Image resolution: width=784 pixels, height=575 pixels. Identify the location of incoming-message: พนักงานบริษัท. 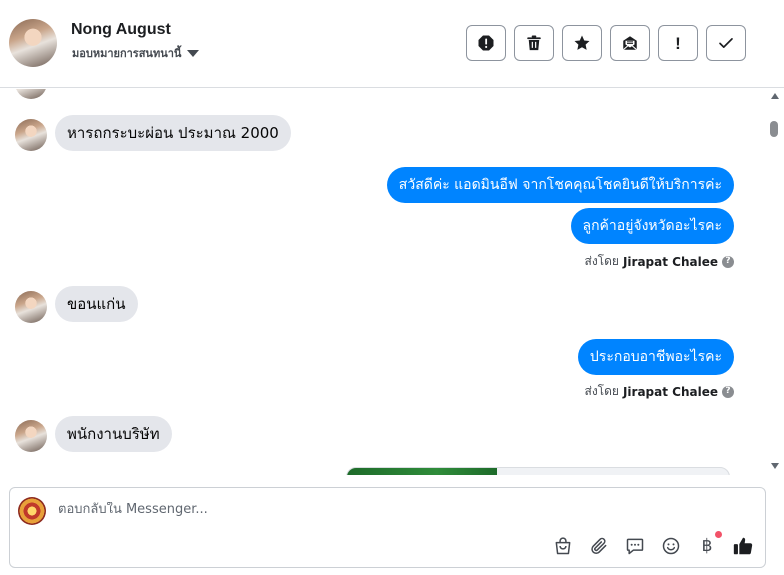
(113, 434).